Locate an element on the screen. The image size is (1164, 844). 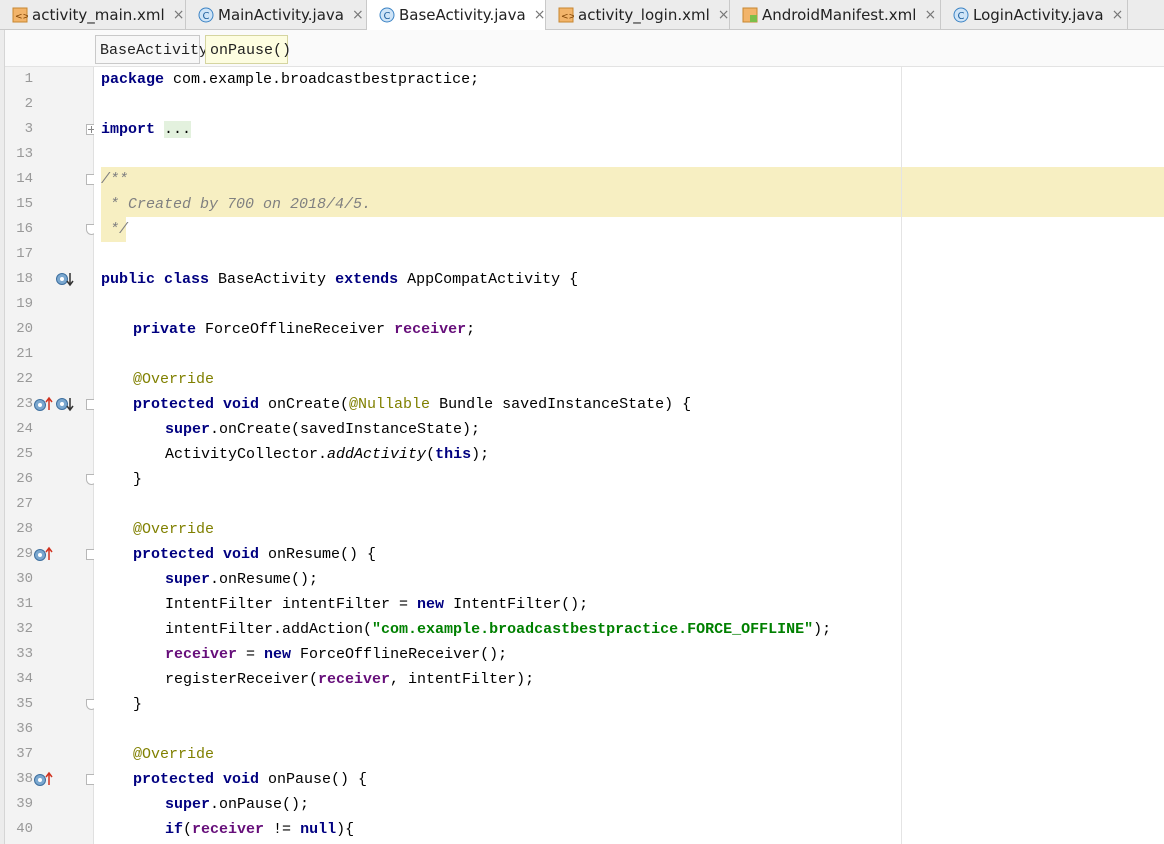
code-token: IntentFilter intentFilter = is located at coordinates (291, 604).